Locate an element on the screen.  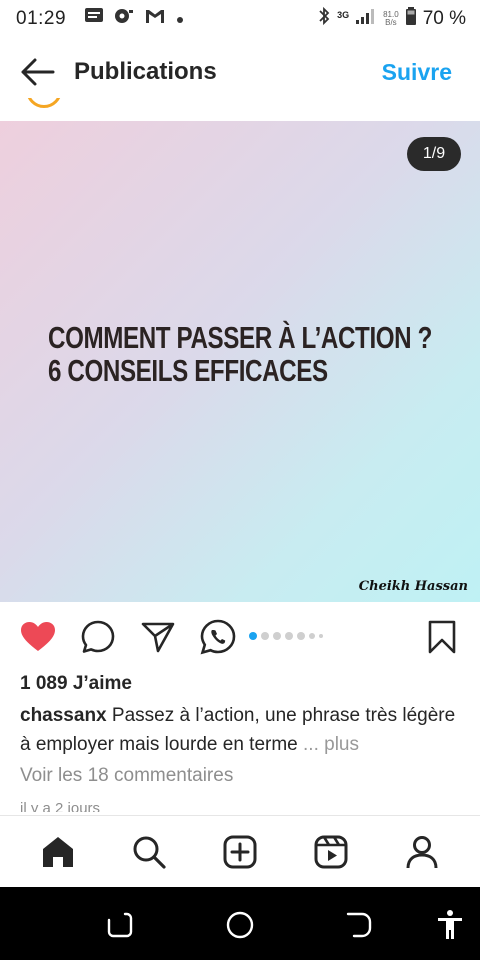
signal-icon is located at coordinates (366, 19).